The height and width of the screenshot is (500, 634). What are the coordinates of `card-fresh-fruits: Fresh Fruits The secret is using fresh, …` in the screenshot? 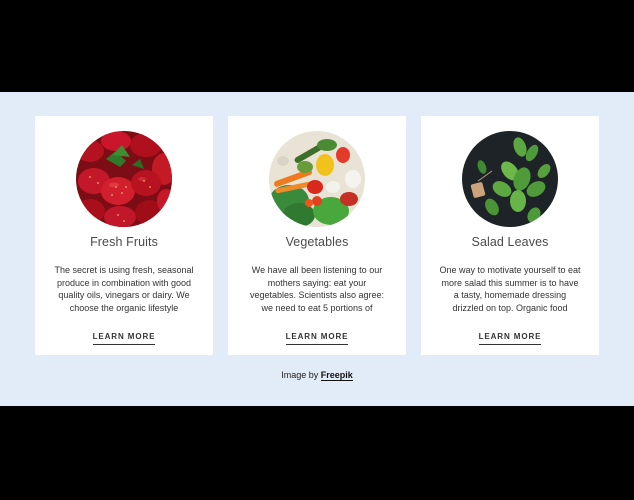 It's located at (124, 235).